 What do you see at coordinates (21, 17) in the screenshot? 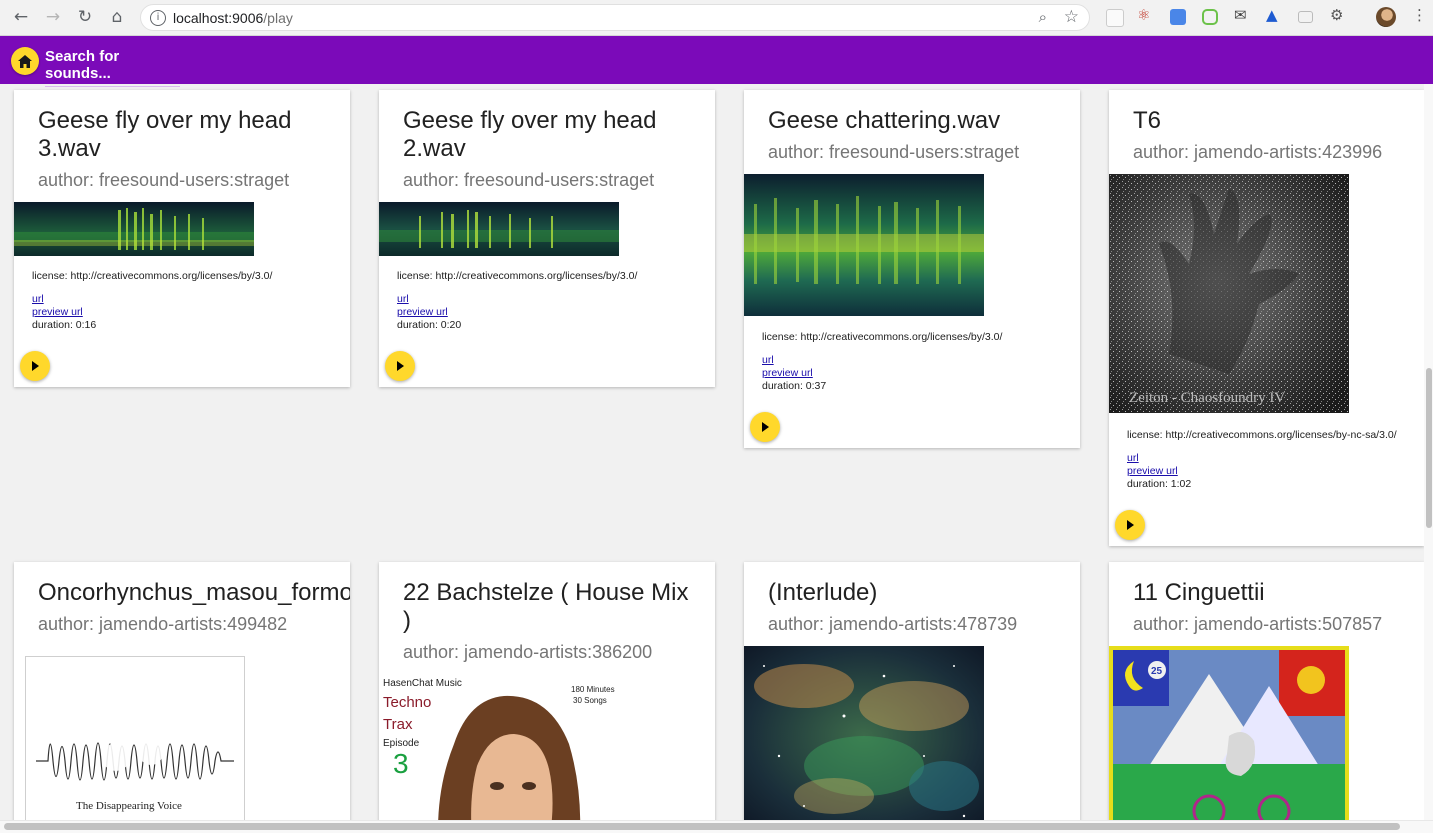
I see `back-icon: ←` at bounding box center [21, 17].